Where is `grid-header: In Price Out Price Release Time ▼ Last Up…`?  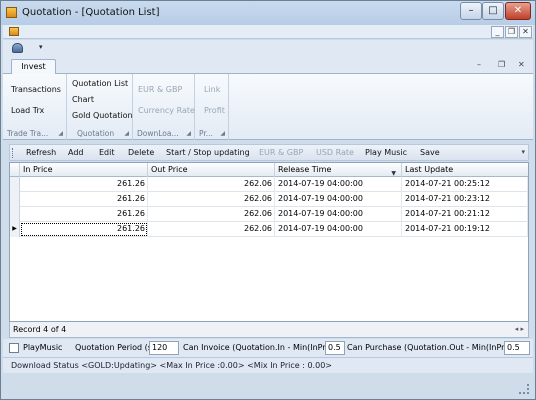 grid-header: In Price Out Price Release Time ▼ Last Up… is located at coordinates (269, 170).